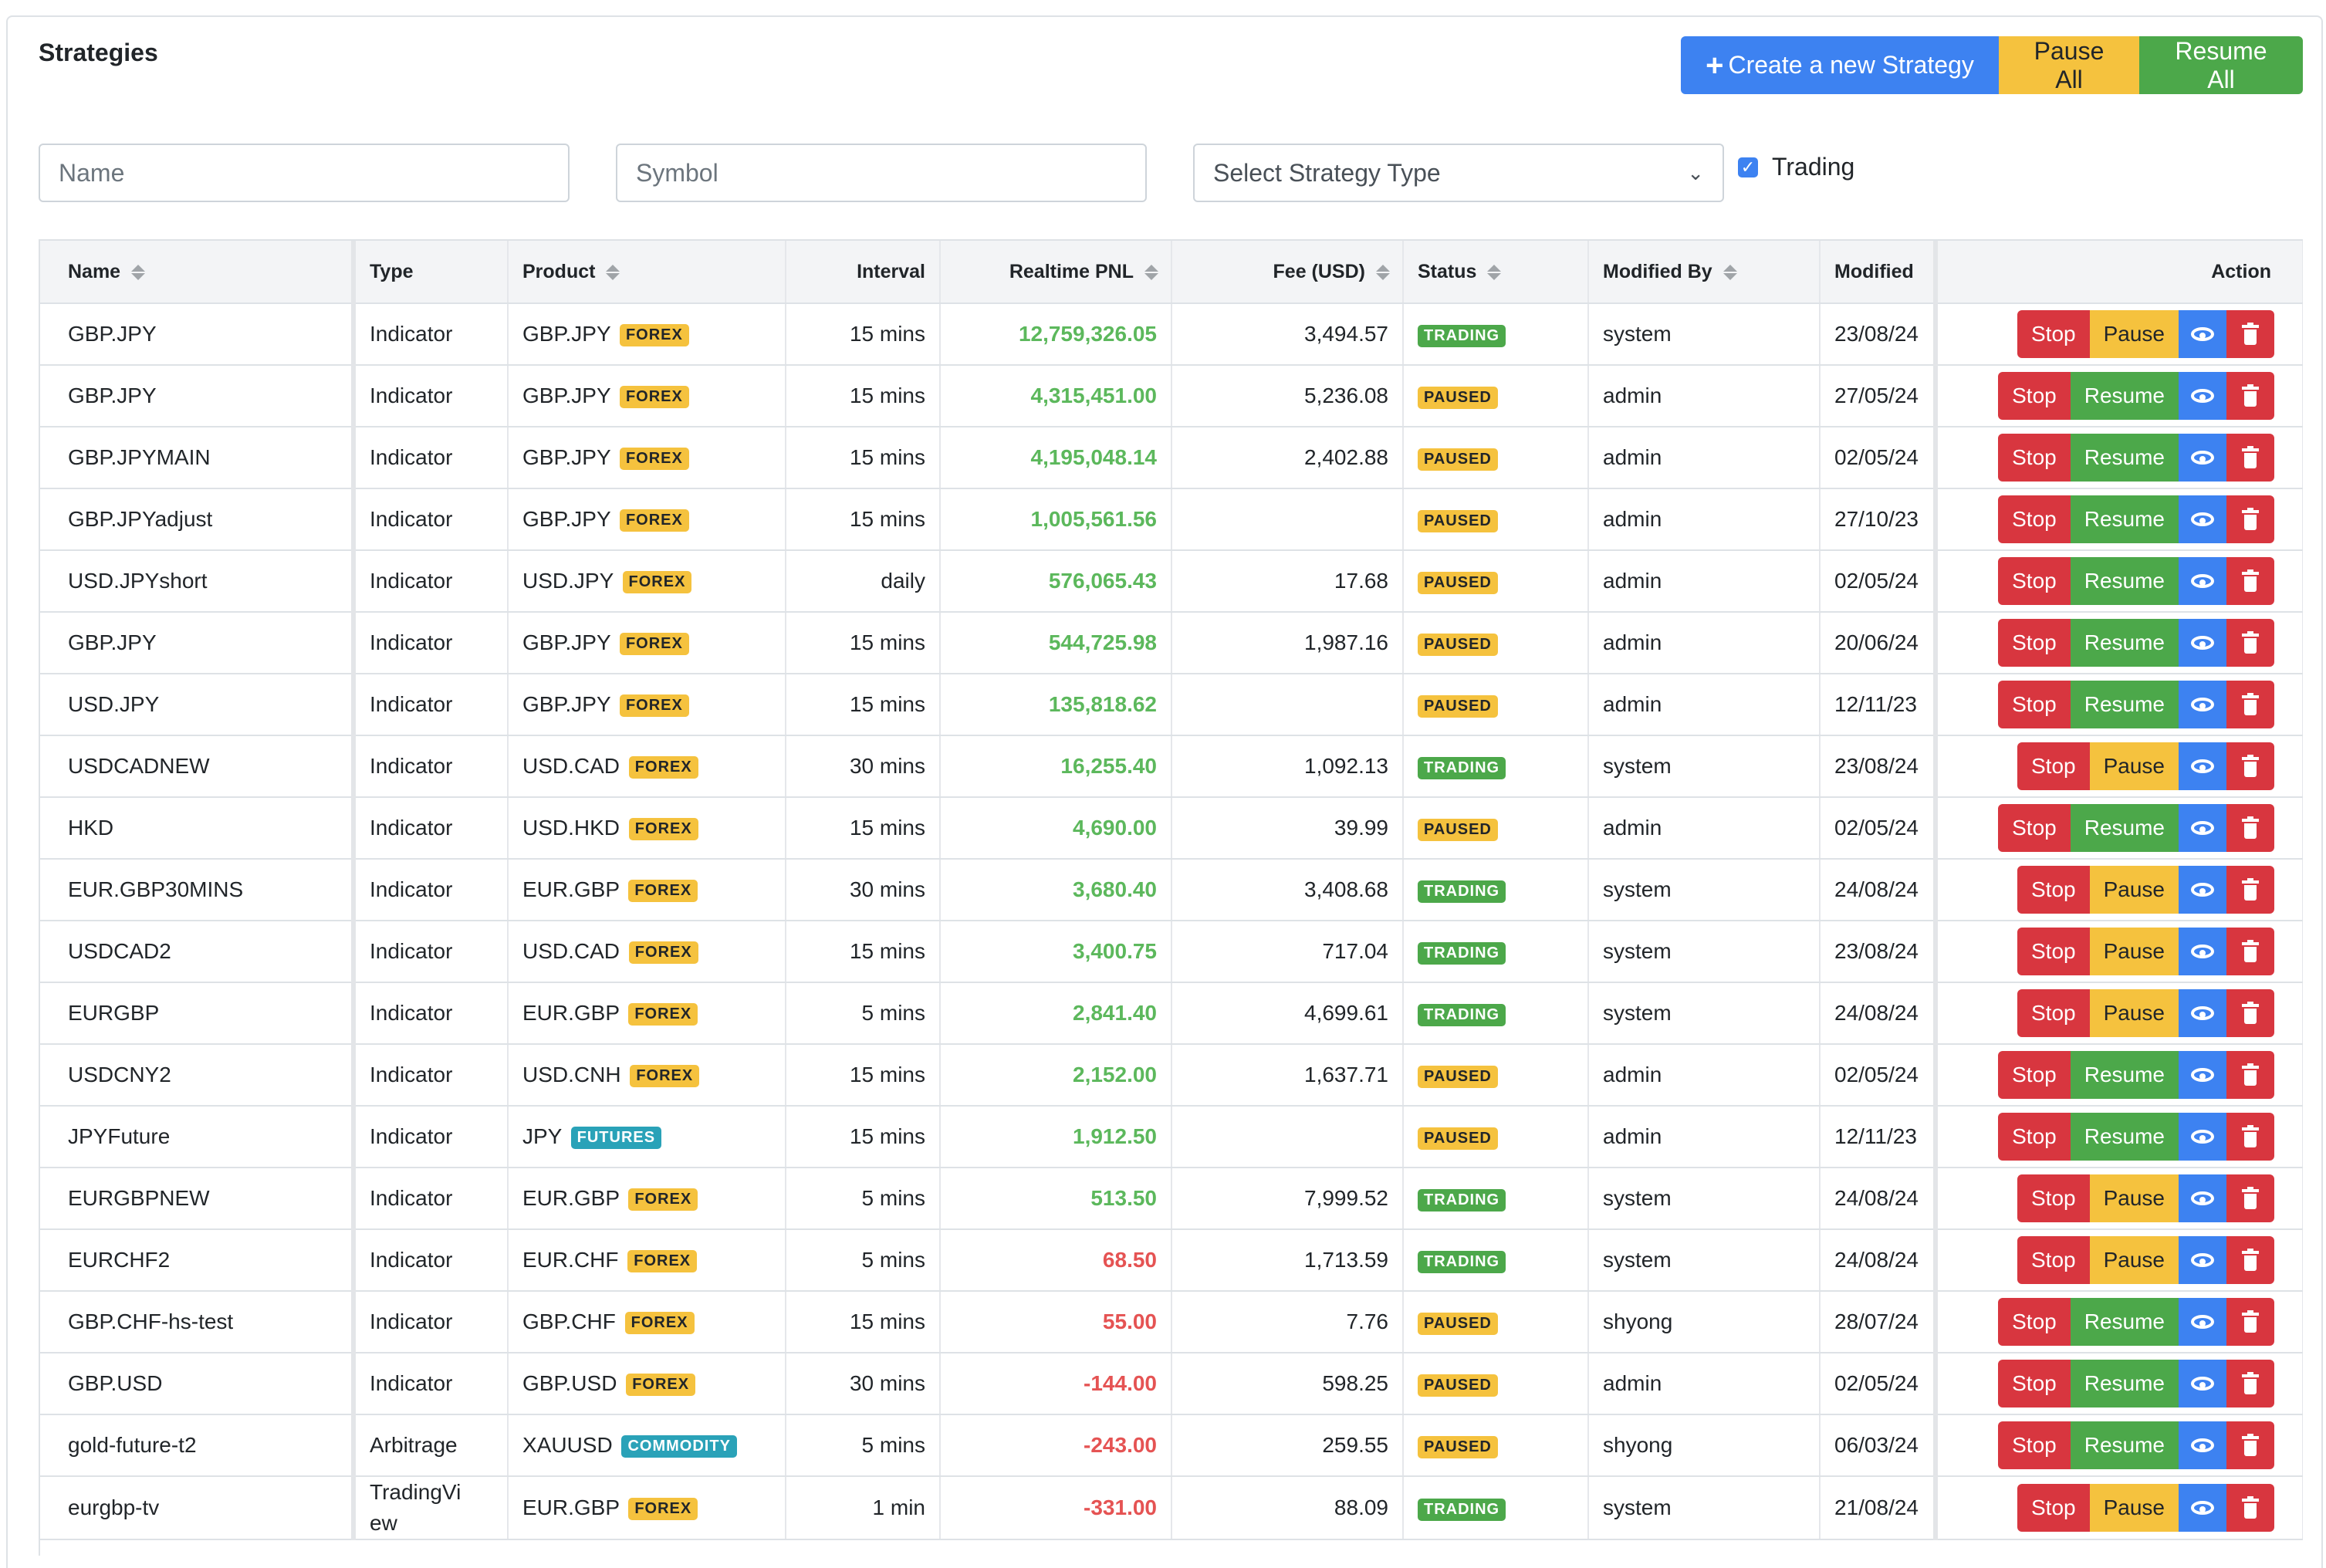  I want to click on col-header-product: Product, so click(647, 272).